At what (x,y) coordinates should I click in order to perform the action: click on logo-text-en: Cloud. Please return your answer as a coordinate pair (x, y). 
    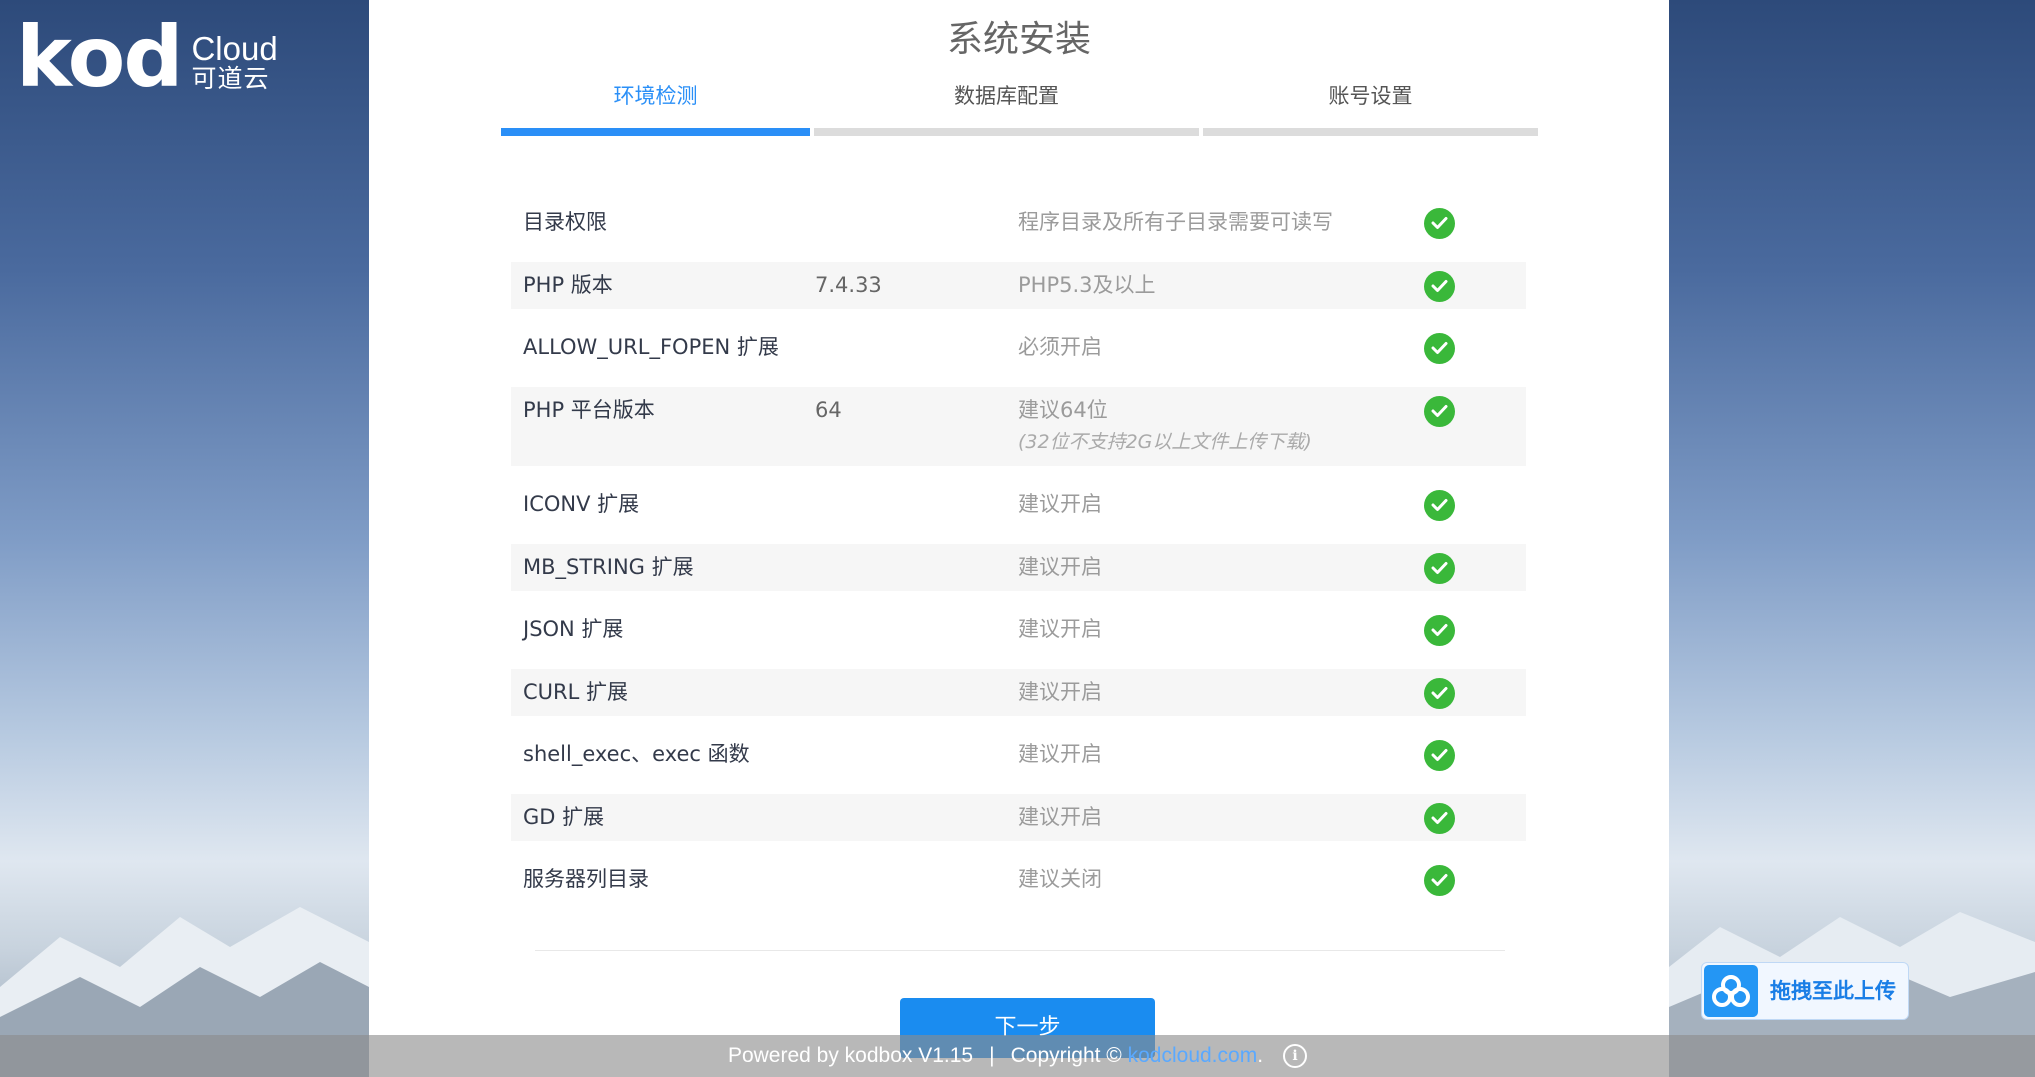
    Looking at the image, I should click on (234, 48).